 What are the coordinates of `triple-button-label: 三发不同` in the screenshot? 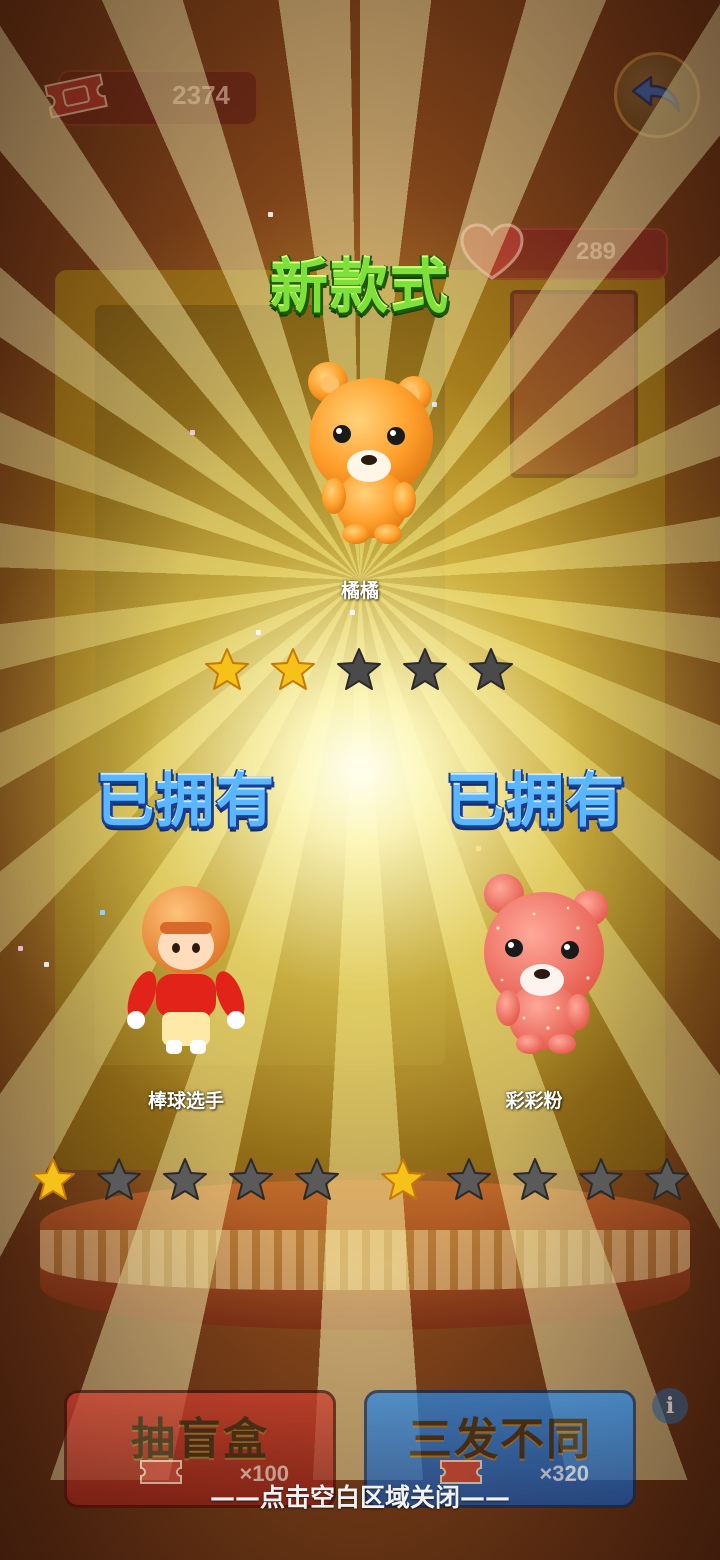 It's located at (500, 1439).